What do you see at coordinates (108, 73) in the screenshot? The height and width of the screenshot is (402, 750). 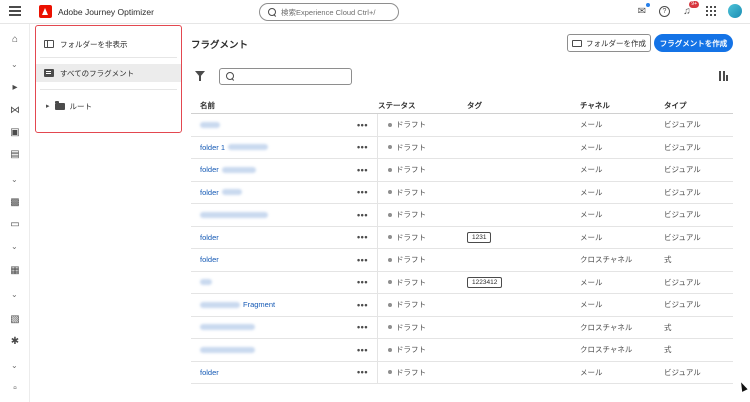 I see `all-fragments-item: すべてのフラグメント` at bounding box center [108, 73].